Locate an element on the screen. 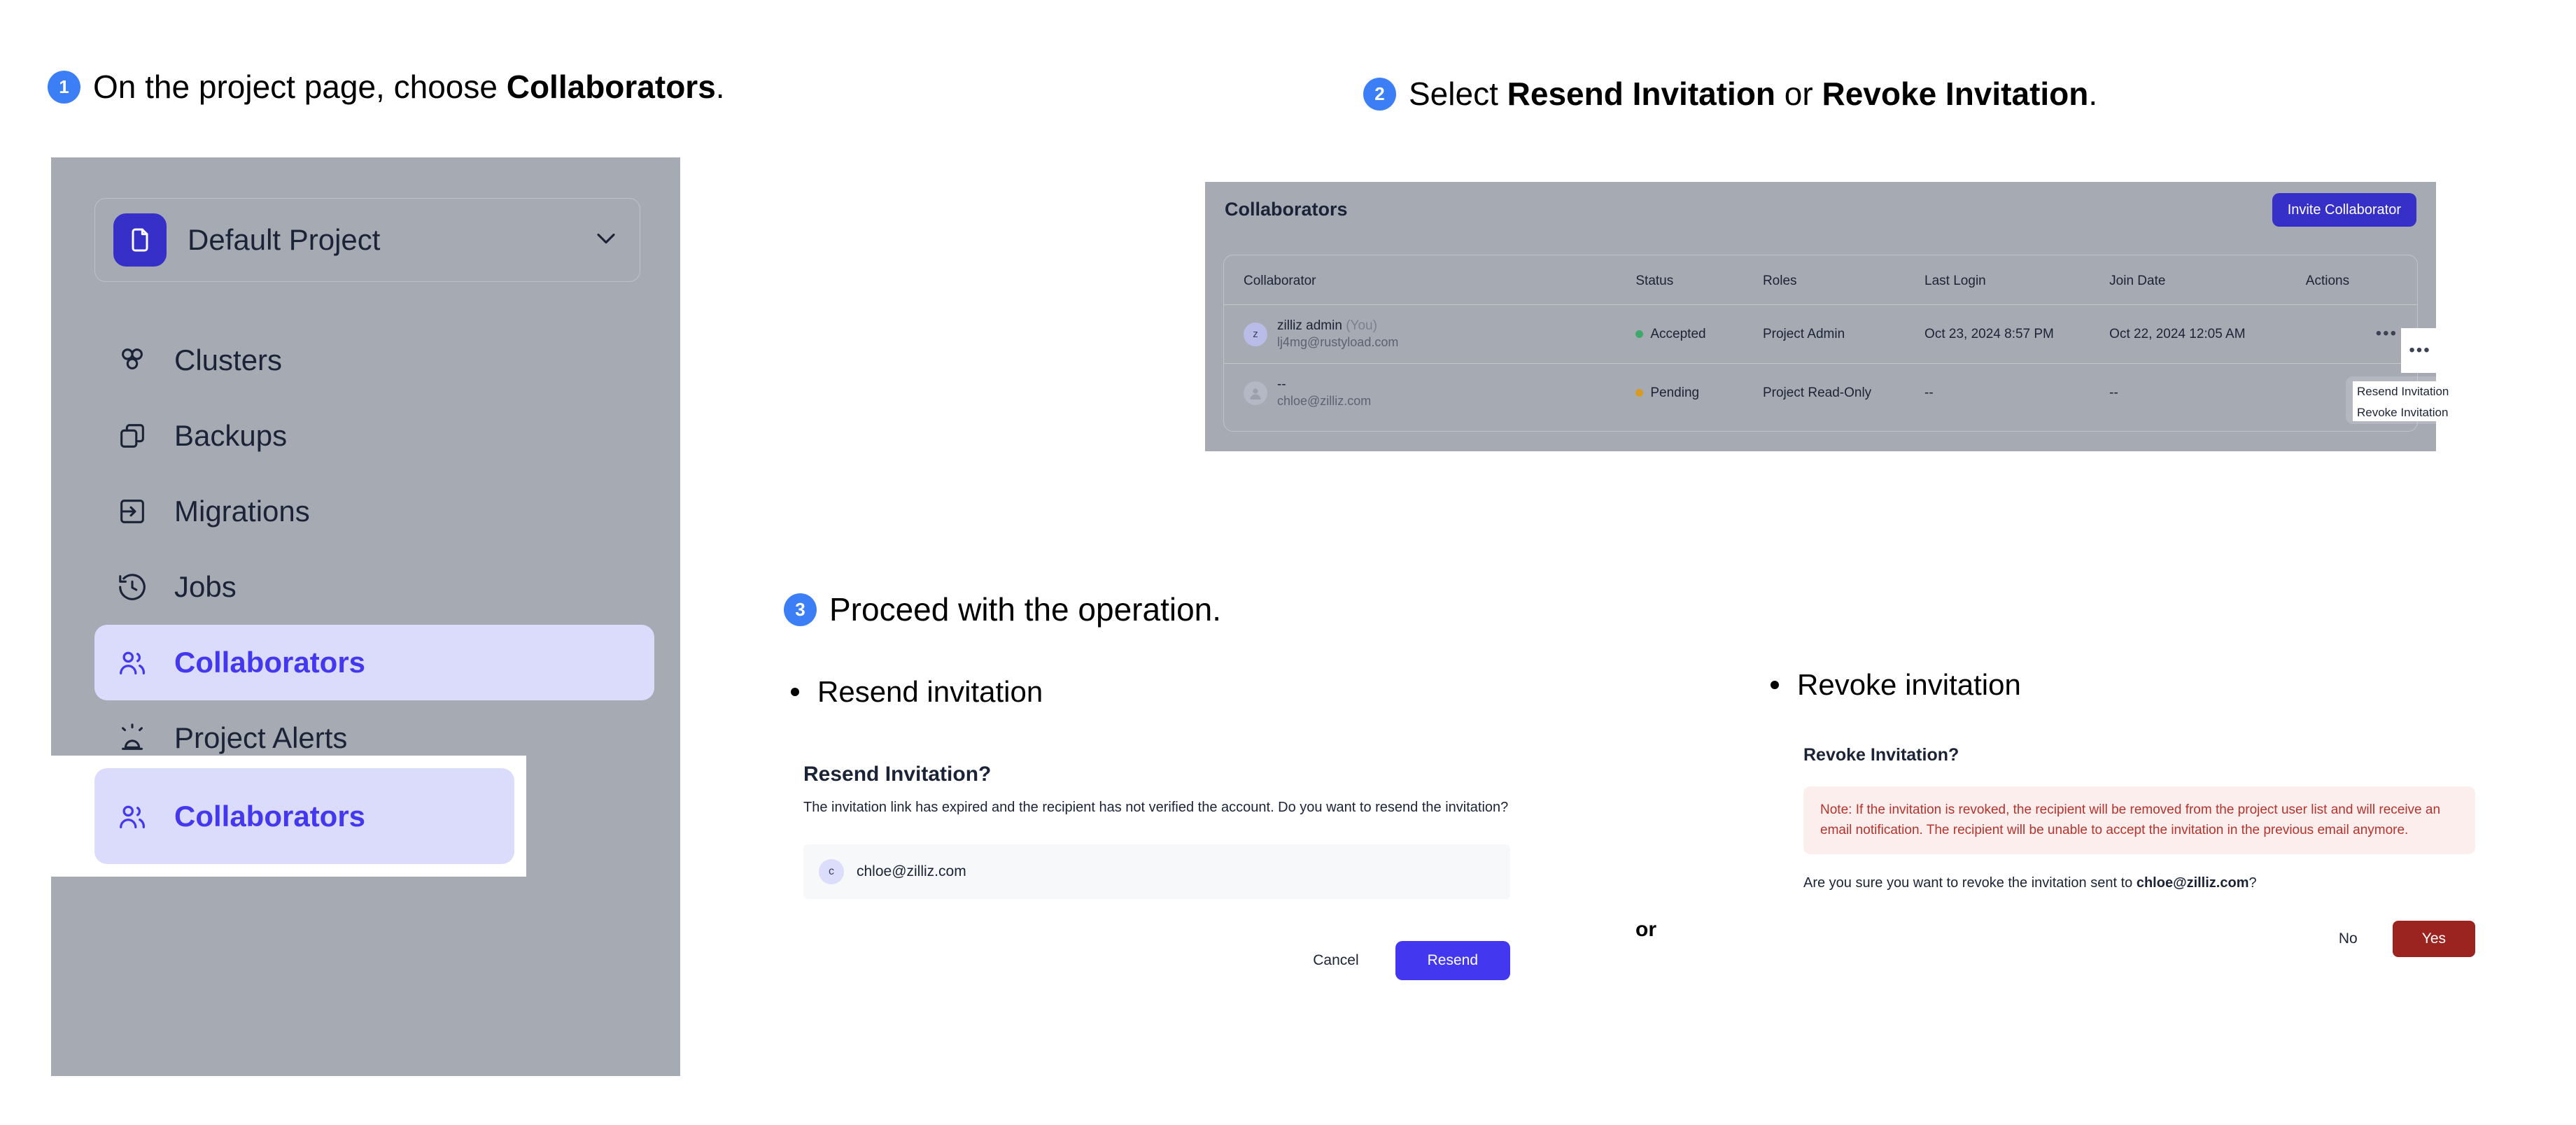  yes-button: Yes is located at coordinates (2433, 939).